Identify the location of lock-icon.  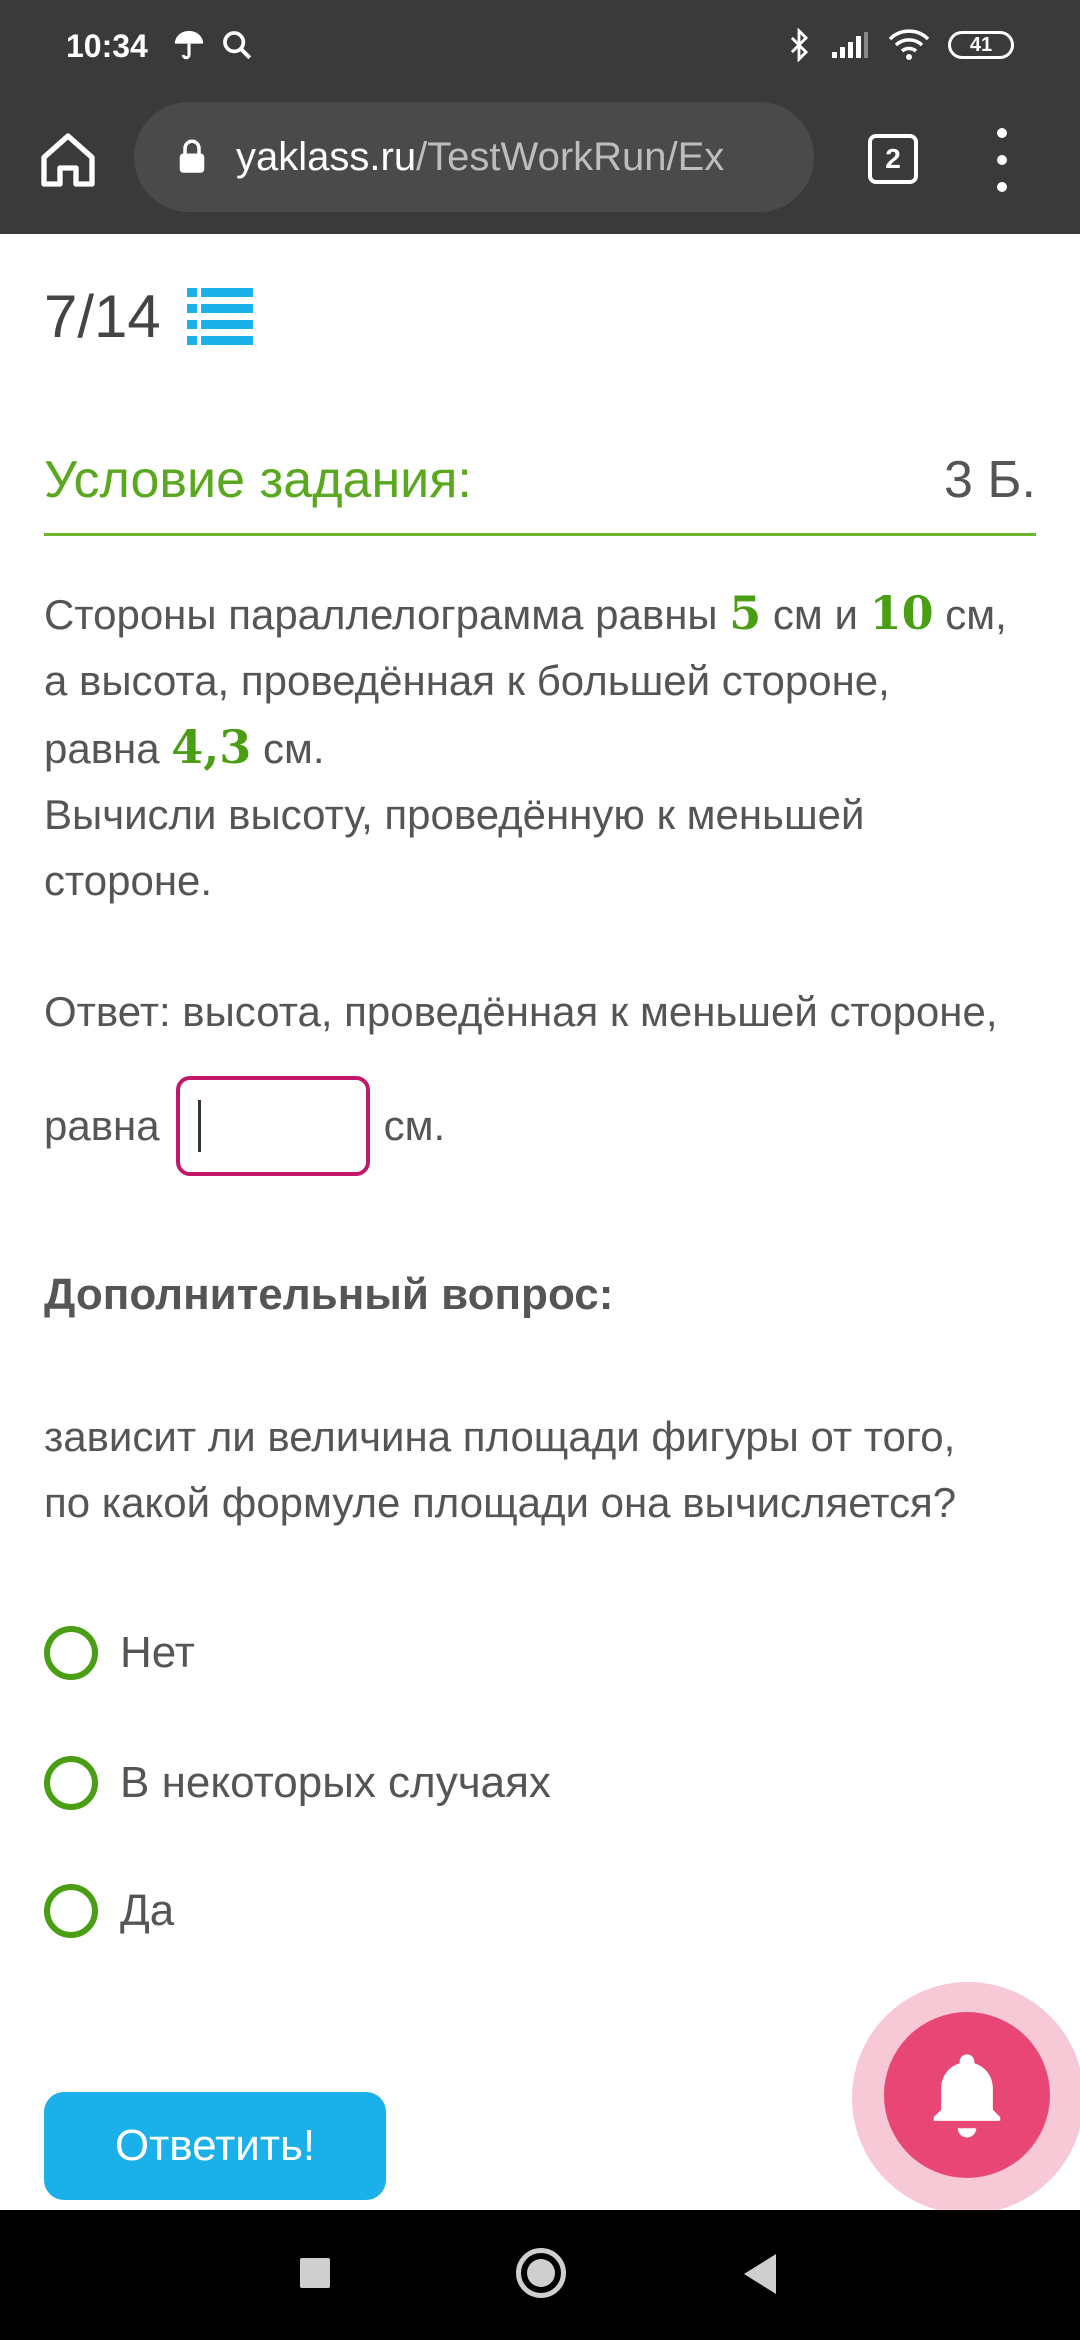
(192, 156).